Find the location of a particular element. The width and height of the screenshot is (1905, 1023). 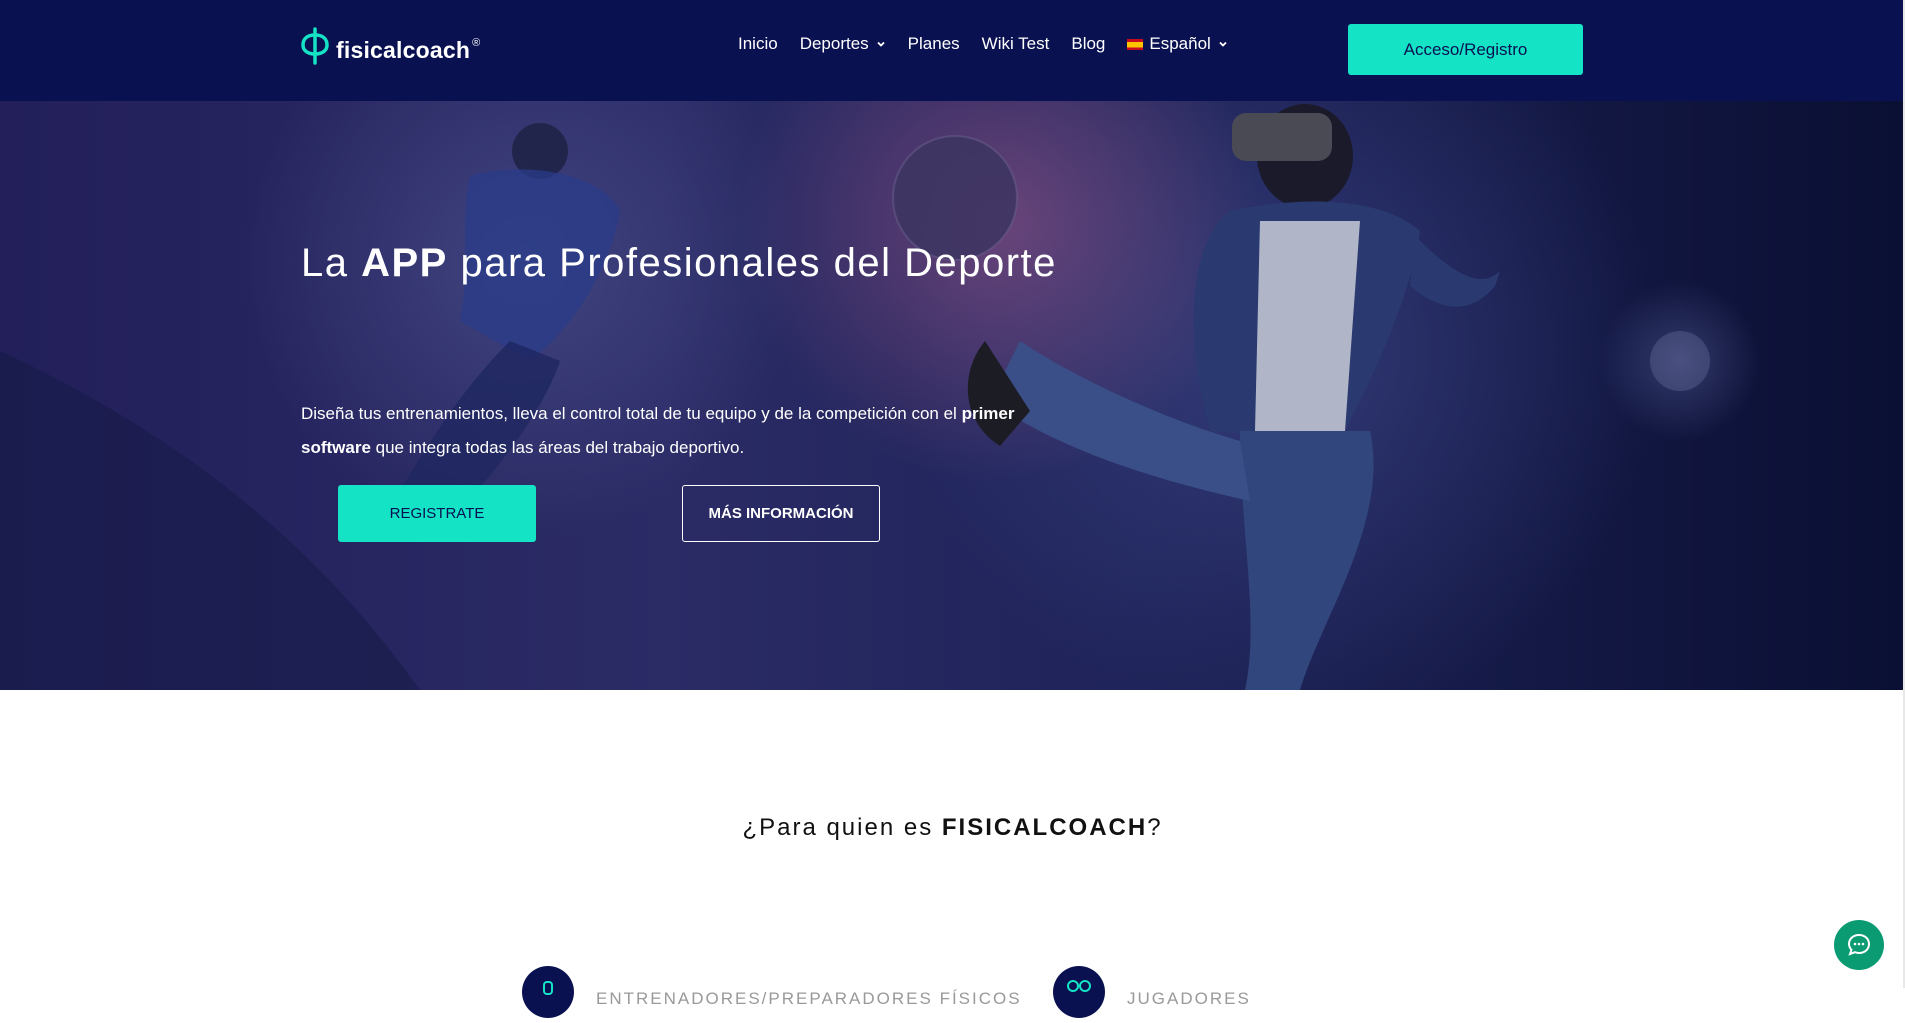

nav-label: Inicio is located at coordinates (758, 43).